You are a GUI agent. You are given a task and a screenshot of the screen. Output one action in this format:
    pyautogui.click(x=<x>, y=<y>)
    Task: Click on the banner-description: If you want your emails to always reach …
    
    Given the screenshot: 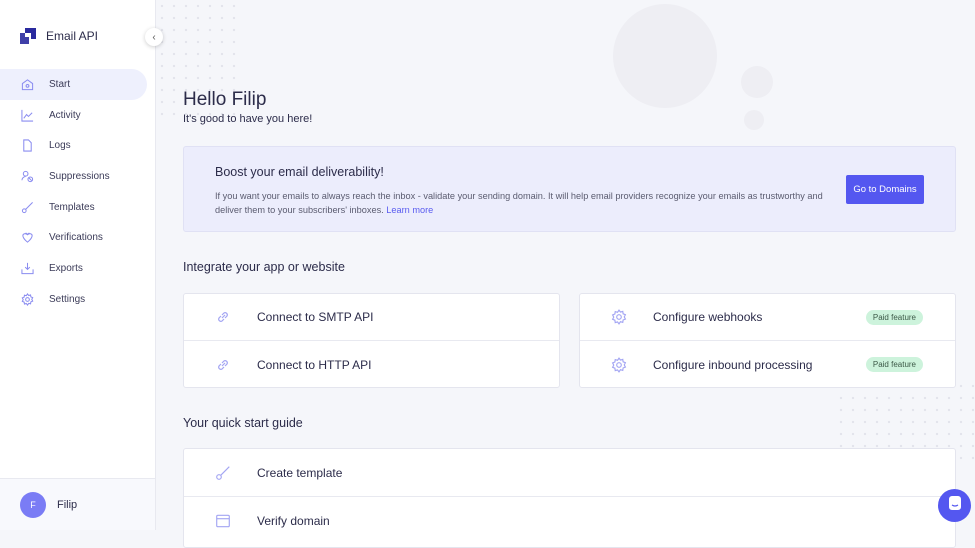 What is the action you would take?
    pyautogui.click(x=519, y=203)
    